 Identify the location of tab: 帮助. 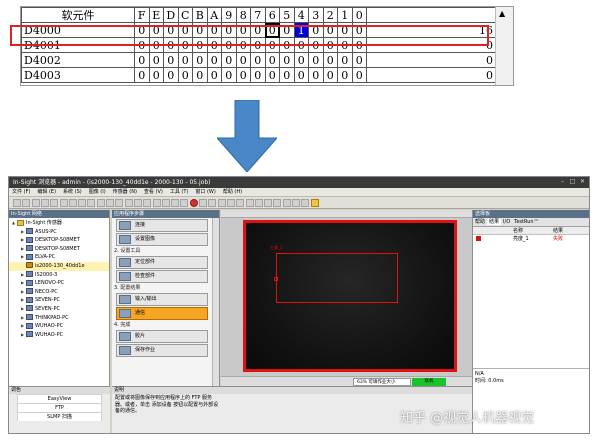
(480, 222).